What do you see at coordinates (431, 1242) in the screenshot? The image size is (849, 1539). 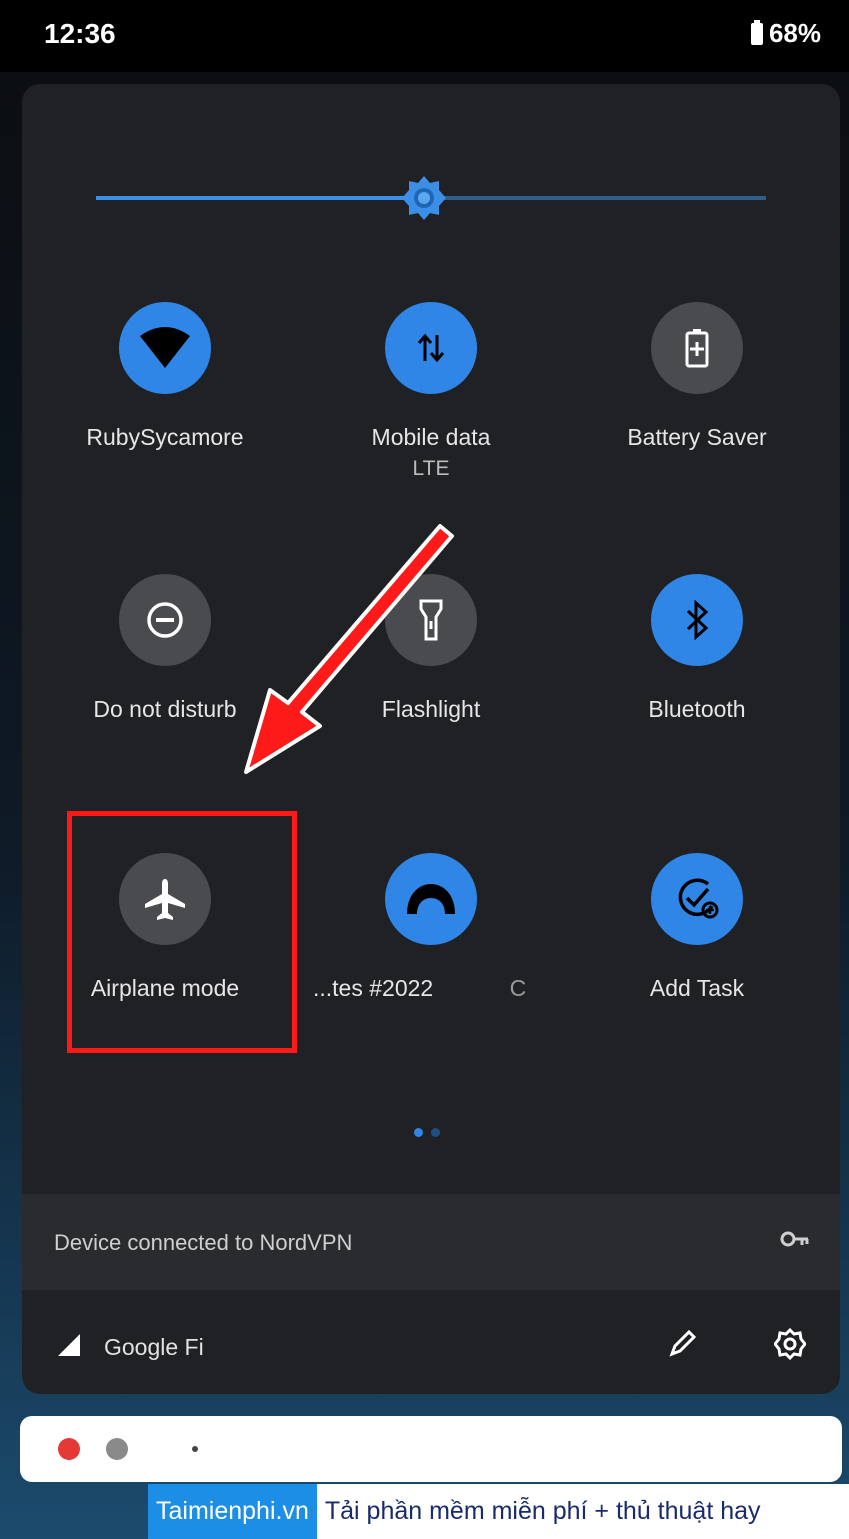 I see `vpn-status-row: Device connected to NordVPN` at bounding box center [431, 1242].